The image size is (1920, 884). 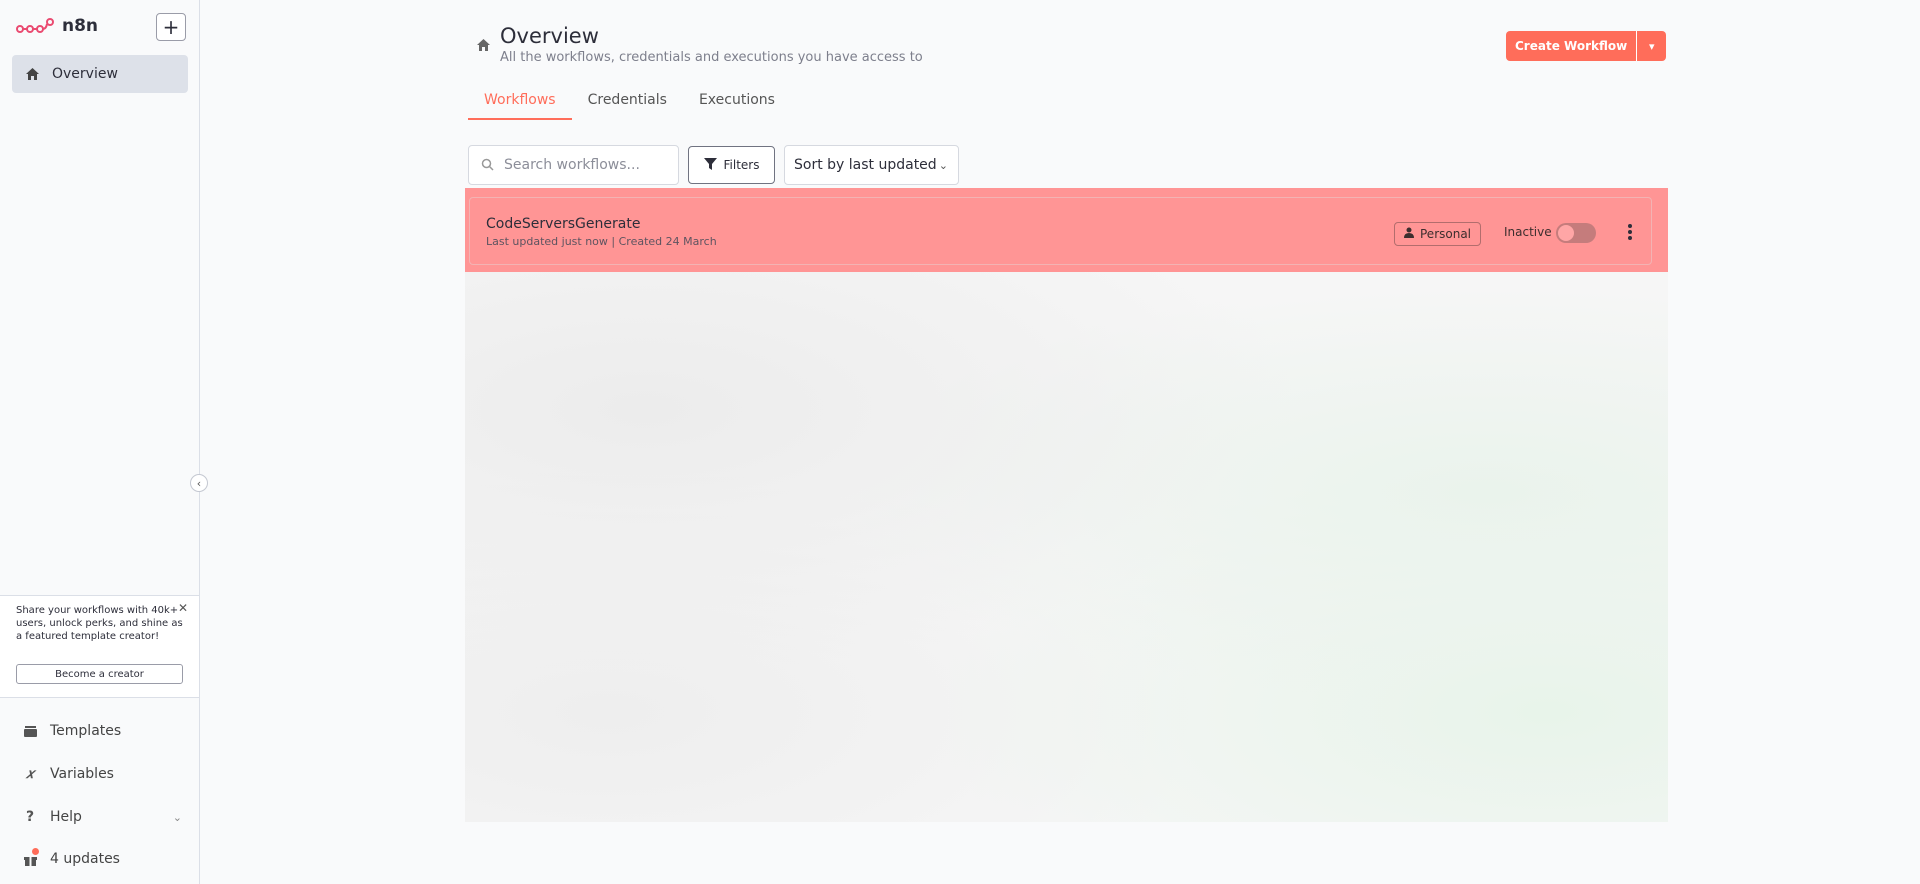 I want to click on search-box, so click(x=573, y=165).